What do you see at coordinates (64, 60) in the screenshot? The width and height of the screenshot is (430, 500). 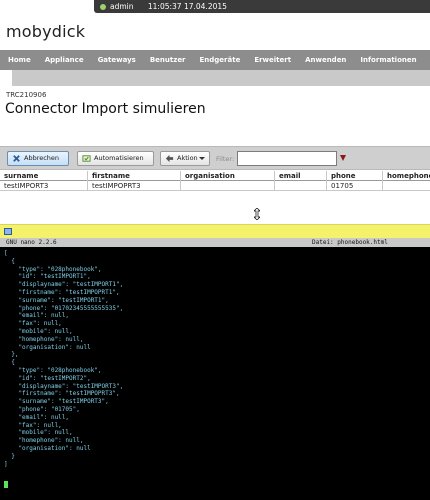 I see `nav-item-appliance: Appliance` at bounding box center [64, 60].